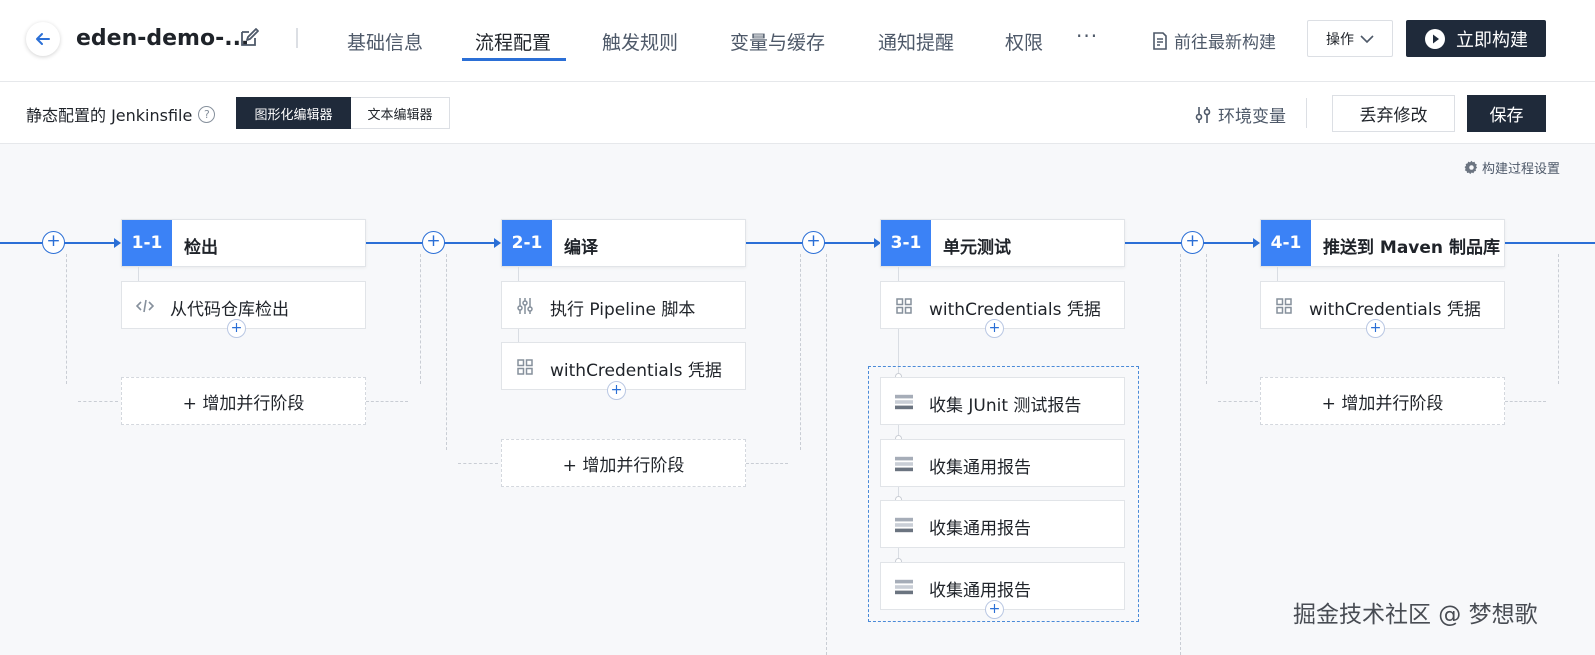 Image resolution: width=1595 pixels, height=655 pixels. What do you see at coordinates (1521, 169) in the screenshot?
I see `build-settings-label: 构建过程设置` at bounding box center [1521, 169].